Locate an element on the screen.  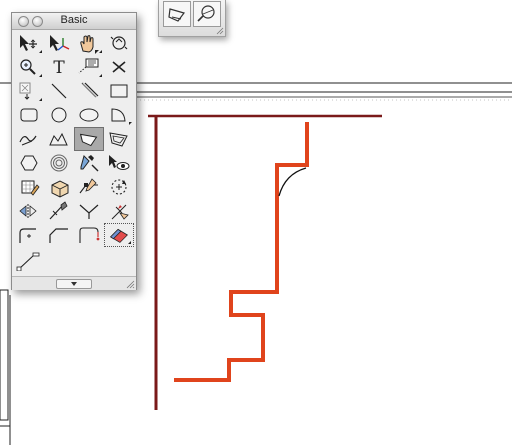
clip-cube-tool-icon is located at coordinates (60, 189).